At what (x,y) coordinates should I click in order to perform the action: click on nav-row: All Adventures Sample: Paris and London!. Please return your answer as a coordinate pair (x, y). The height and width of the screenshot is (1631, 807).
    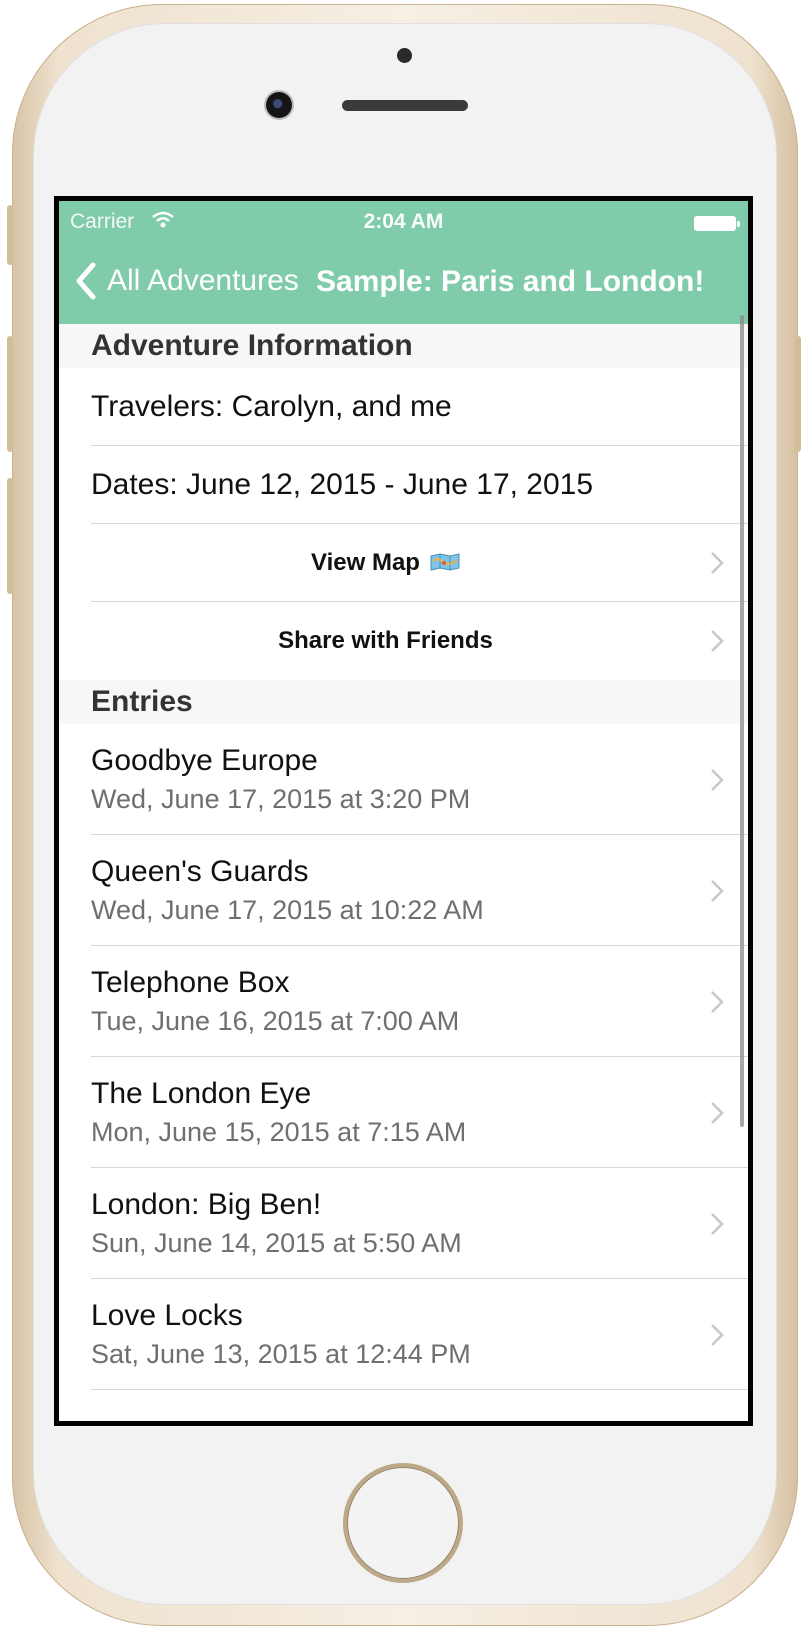
    Looking at the image, I should click on (403, 281).